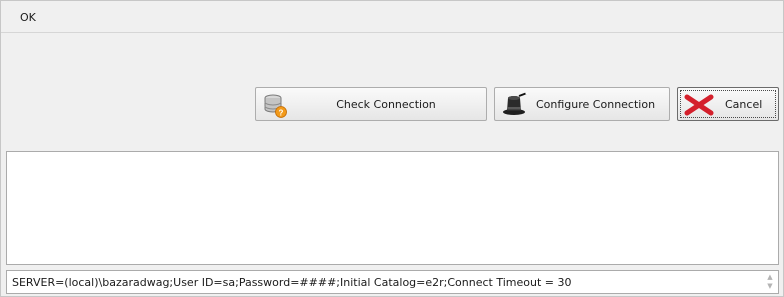 The height and width of the screenshot is (297, 784). Describe the element at coordinates (744, 104) in the screenshot. I see `cancel-label: Cancel` at that location.